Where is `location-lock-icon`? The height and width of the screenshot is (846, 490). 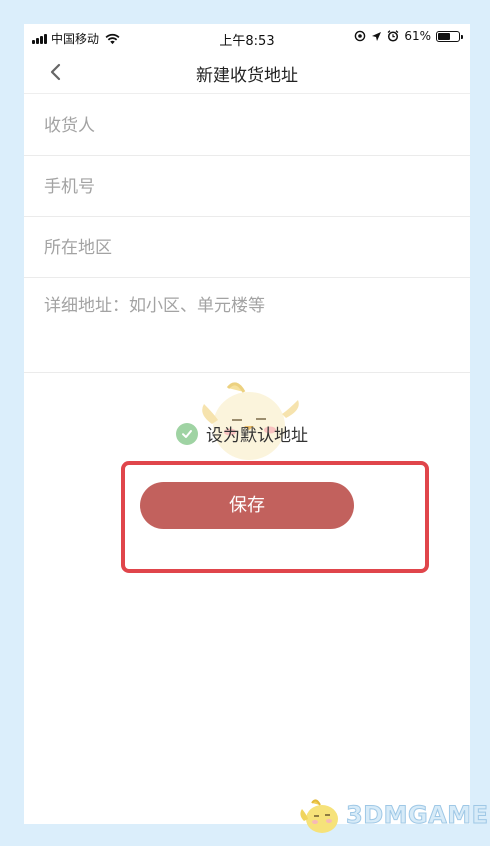 location-lock-icon is located at coordinates (360, 36).